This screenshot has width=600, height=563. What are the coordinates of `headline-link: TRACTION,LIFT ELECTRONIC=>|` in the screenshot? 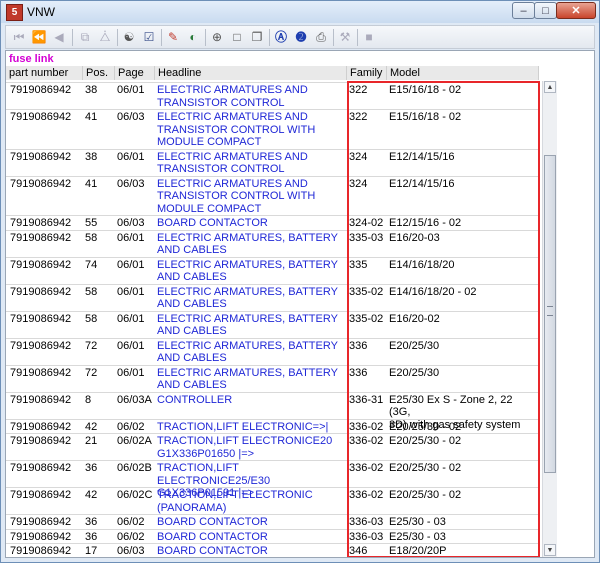 It's located at (251, 427).